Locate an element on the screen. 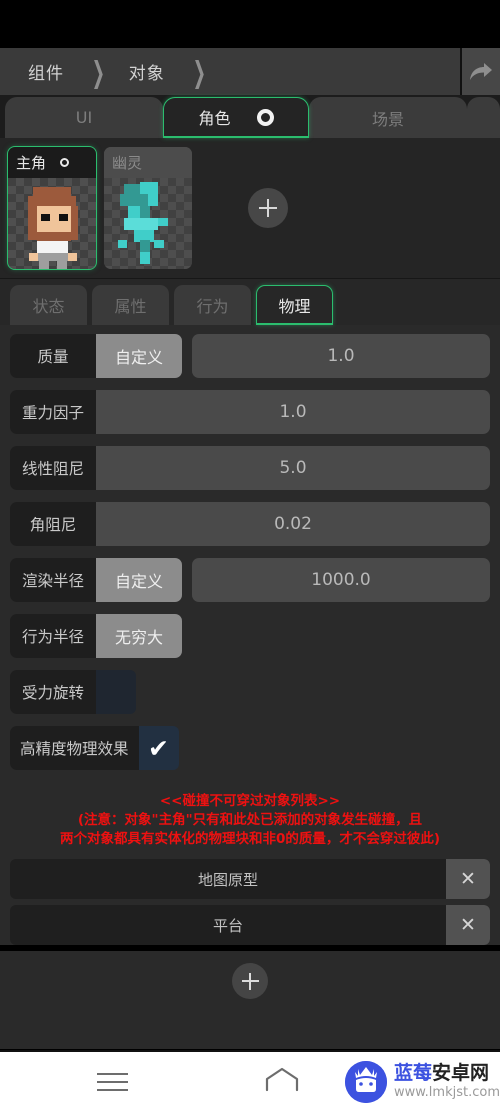 This screenshot has height=1111, width=500. tab-scene-label: 场景 is located at coordinates (387, 119).